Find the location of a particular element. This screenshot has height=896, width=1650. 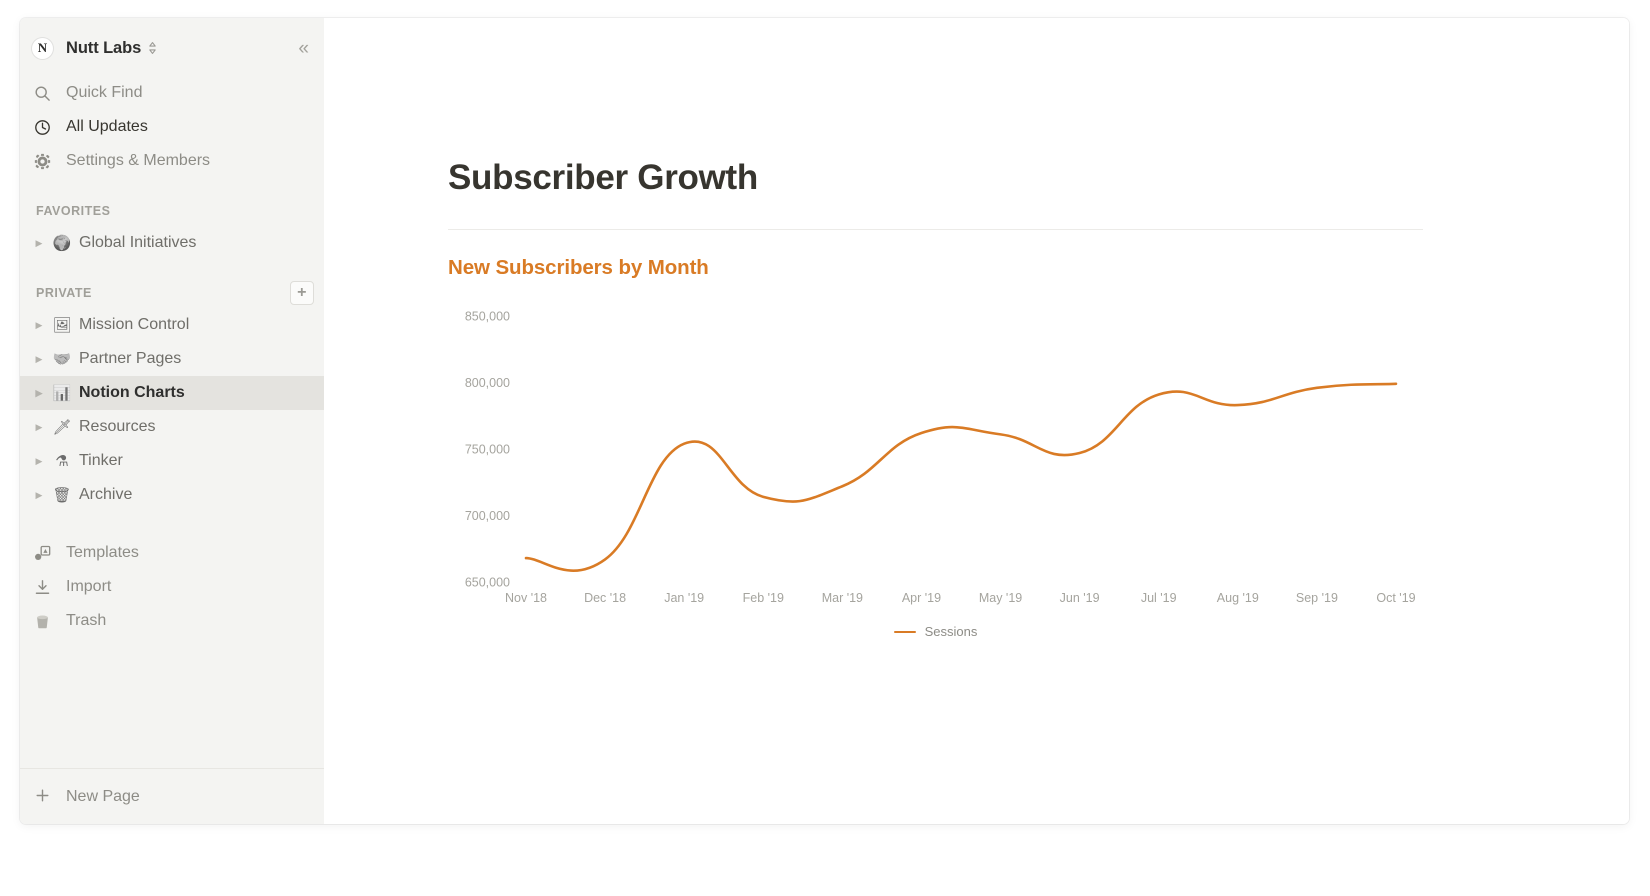

sidebar-item-tinker: ▶ ⚗ Tinker is located at coordinates (172, 461).